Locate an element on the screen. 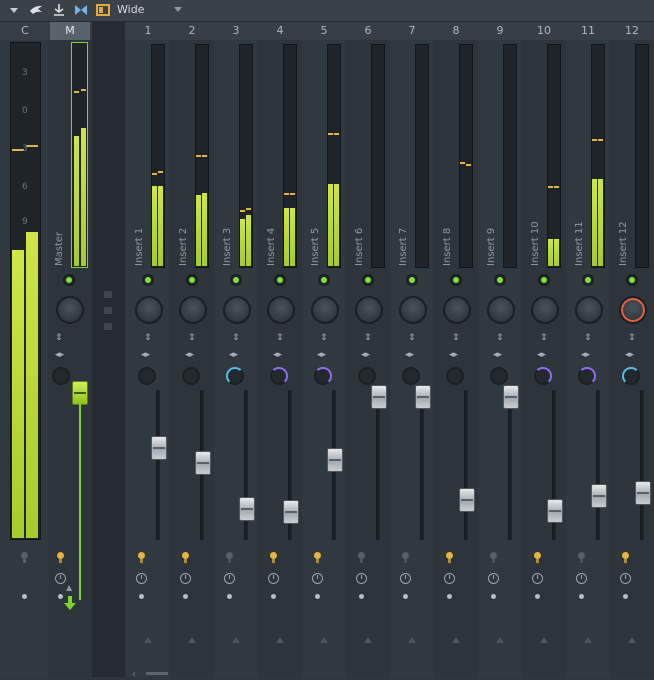 This screenshot has height=680, width=654. header-insert: 2 is located at coordinates (192, 31).